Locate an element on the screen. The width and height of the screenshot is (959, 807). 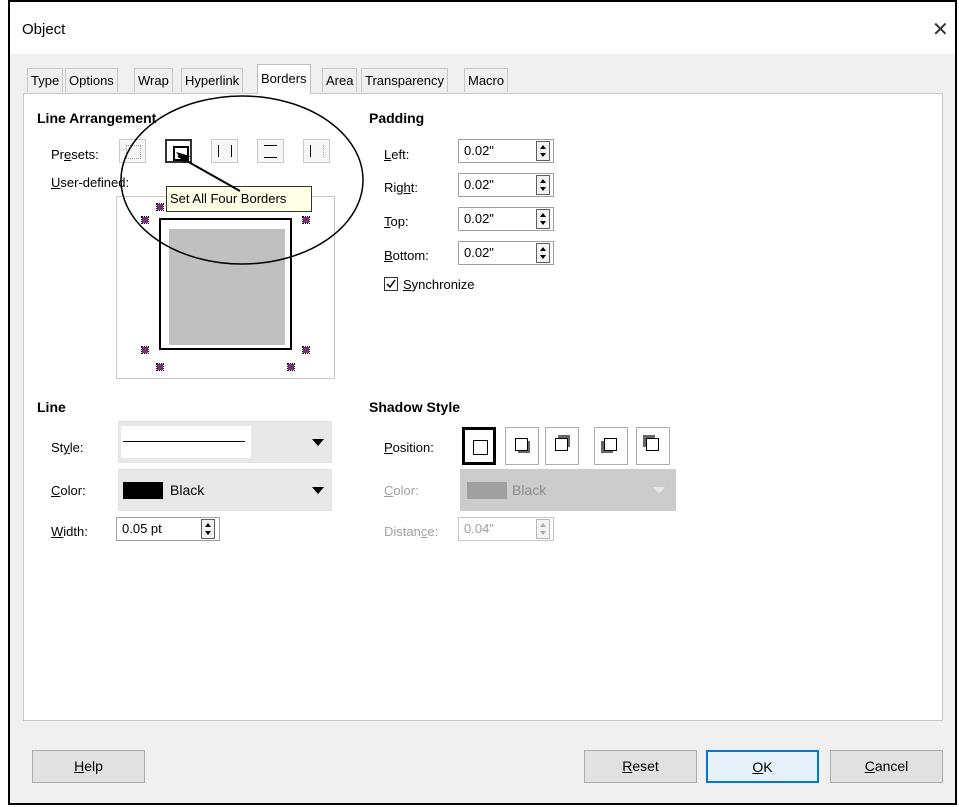
padding-right-spinner is located at coordinates (543, 185).